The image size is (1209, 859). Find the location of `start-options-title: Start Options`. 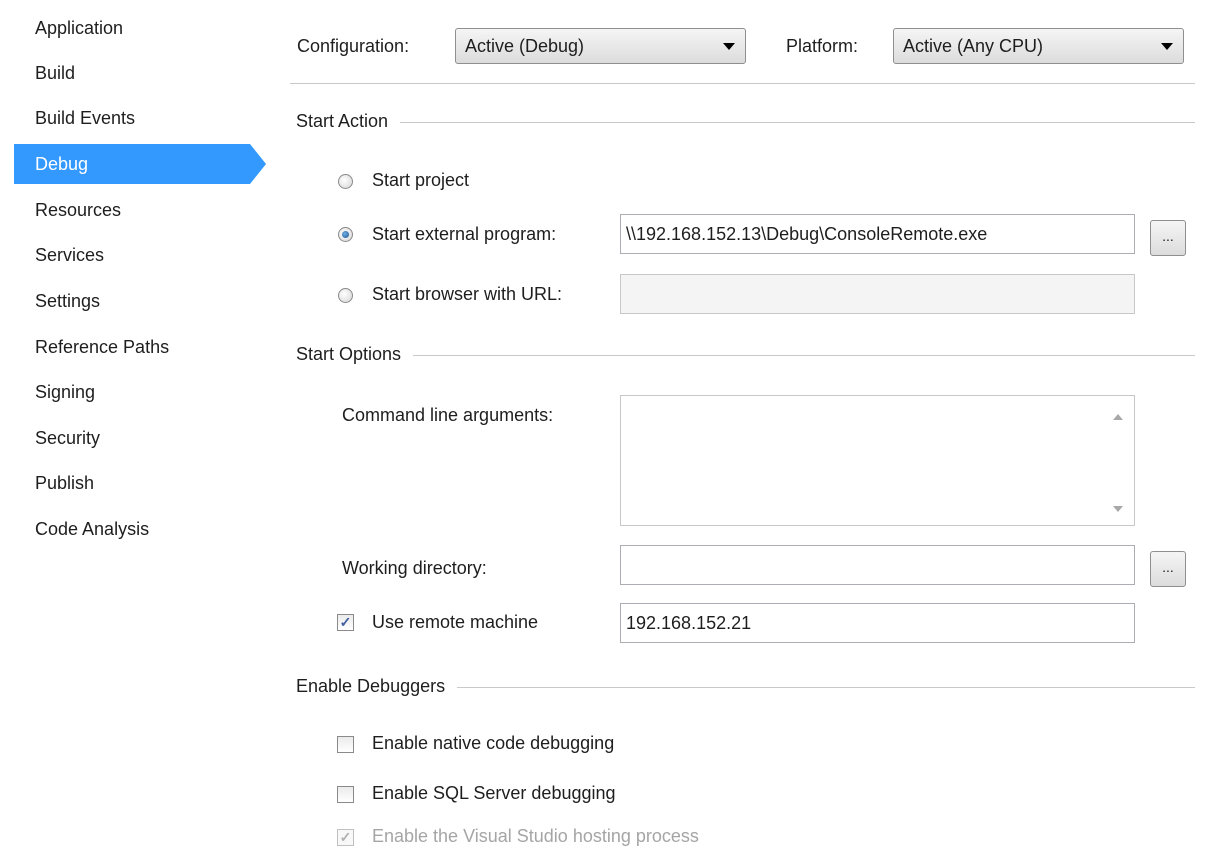

start-options-title: Start Options is located at coordinates (355, 354).